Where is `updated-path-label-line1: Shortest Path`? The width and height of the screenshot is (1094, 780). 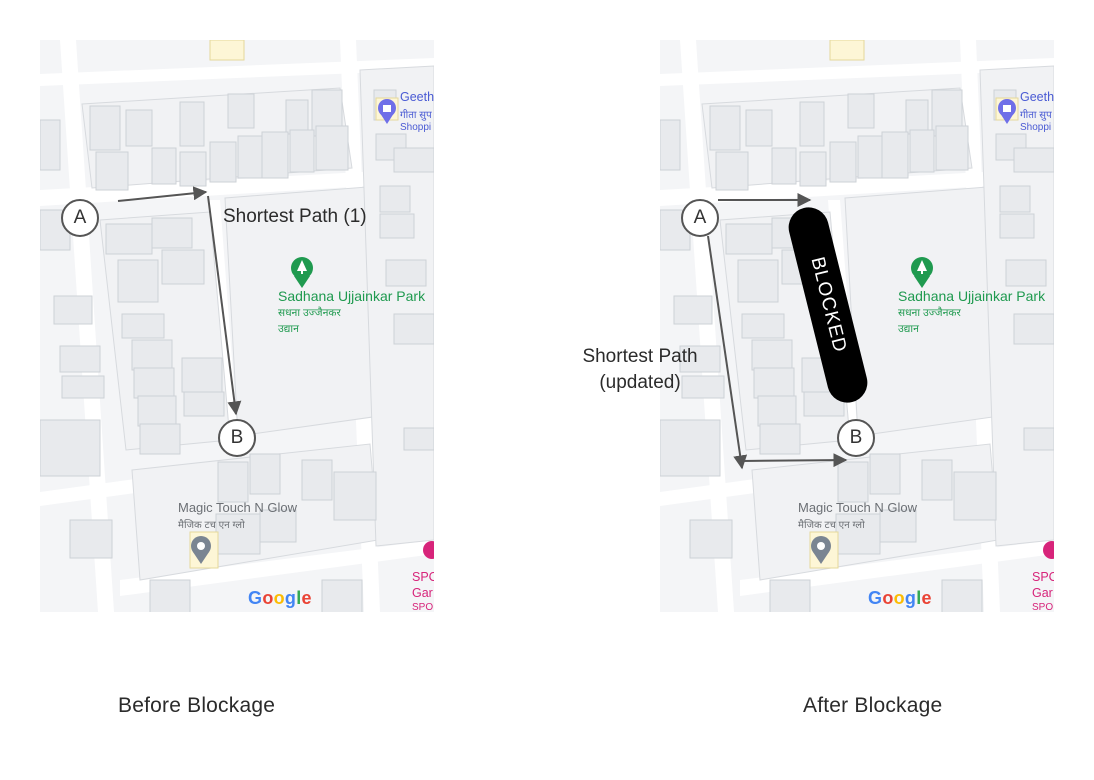
updated-path-label-line1: Shortest Path is located at coordinates (640, 356).